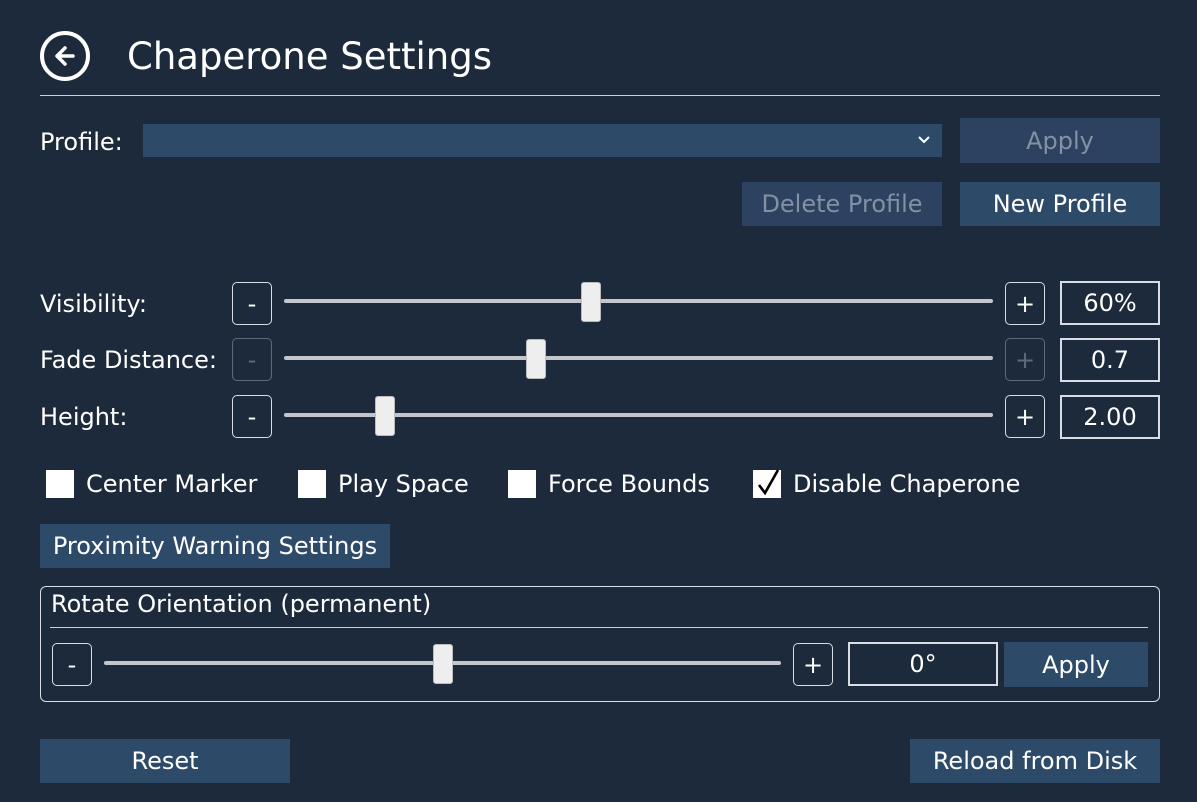  I want to click on height-label: Height:, so click(84, 417).